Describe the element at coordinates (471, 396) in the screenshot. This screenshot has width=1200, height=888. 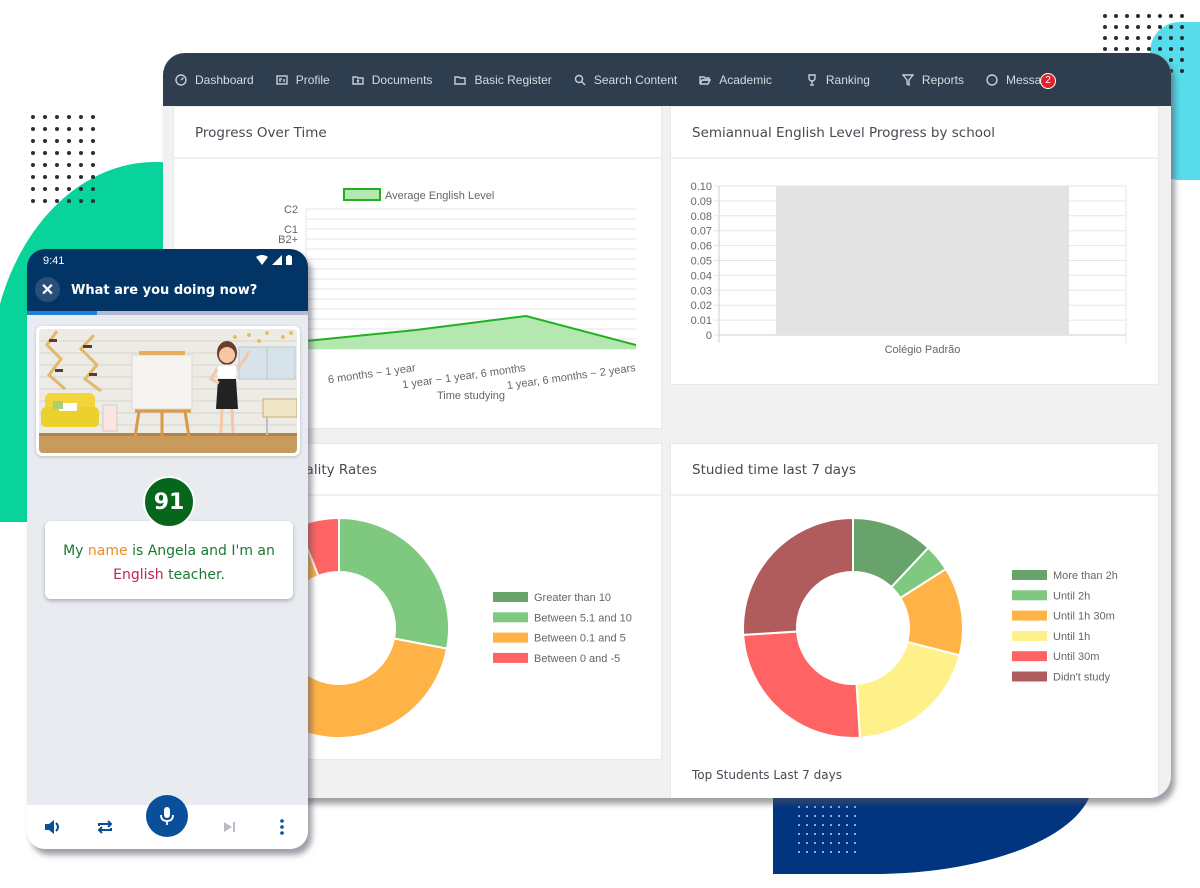
I see `x-axis-title: Time studying` at that location.